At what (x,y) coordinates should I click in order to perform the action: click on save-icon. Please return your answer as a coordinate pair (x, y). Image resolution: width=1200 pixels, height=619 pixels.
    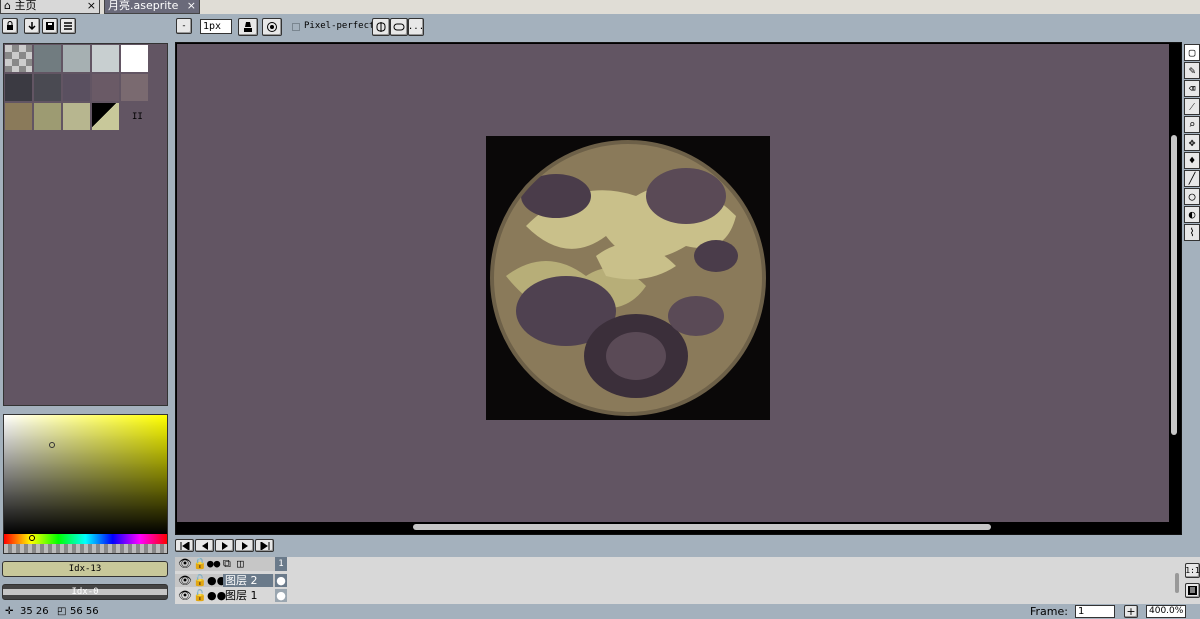
    Looking at the image, I should click on (50, 26).